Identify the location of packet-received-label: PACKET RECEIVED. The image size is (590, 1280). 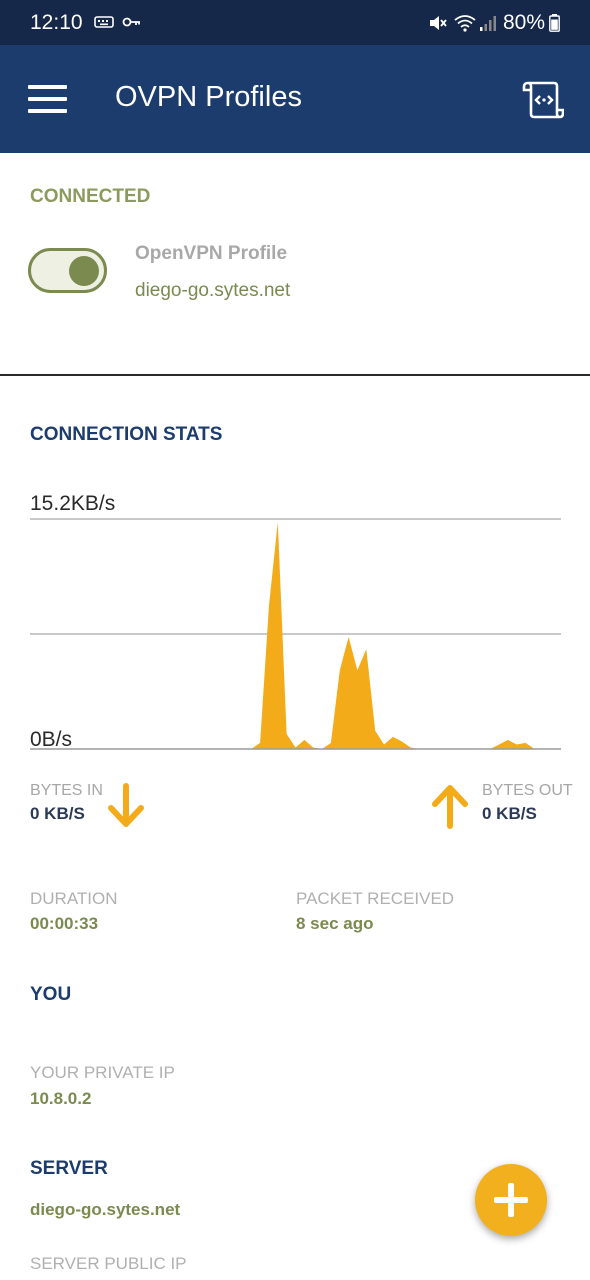
(375, 898).